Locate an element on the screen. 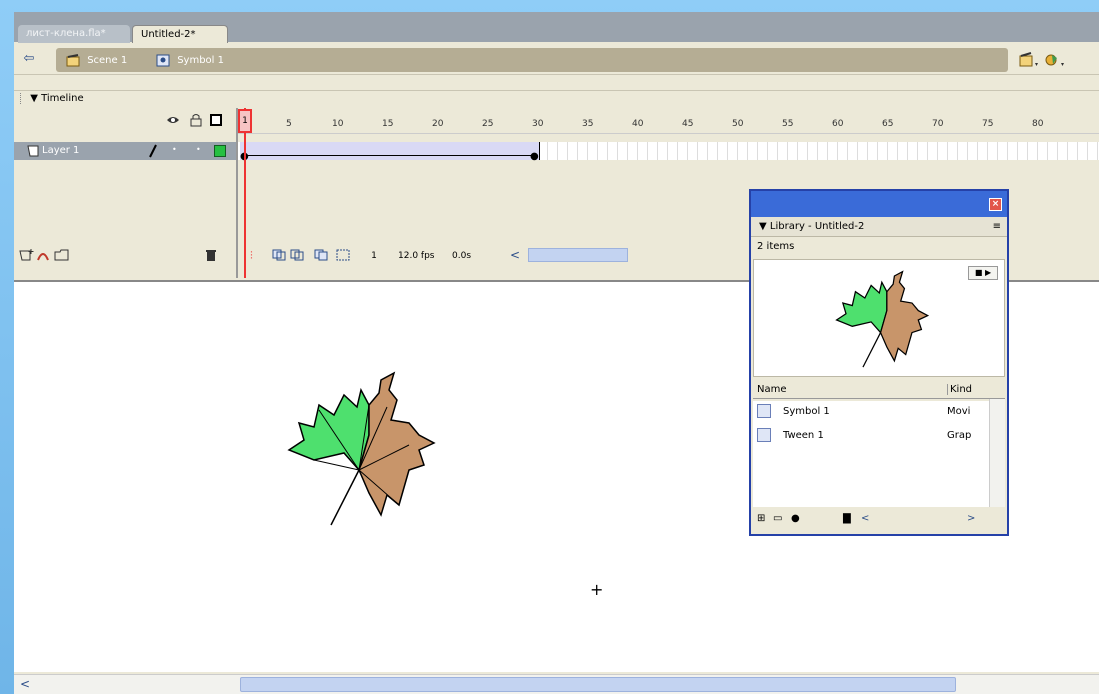 This screenshot has height=694, width=1099. breadcrumb-scene: Scene 1 is located at coordinates (96, 60).